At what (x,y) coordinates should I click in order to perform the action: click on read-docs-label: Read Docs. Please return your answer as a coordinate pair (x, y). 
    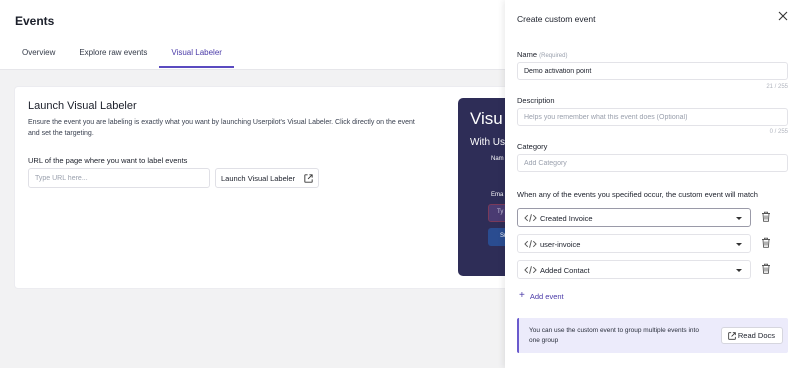
    Looking at the image, I should click on (756, 335).